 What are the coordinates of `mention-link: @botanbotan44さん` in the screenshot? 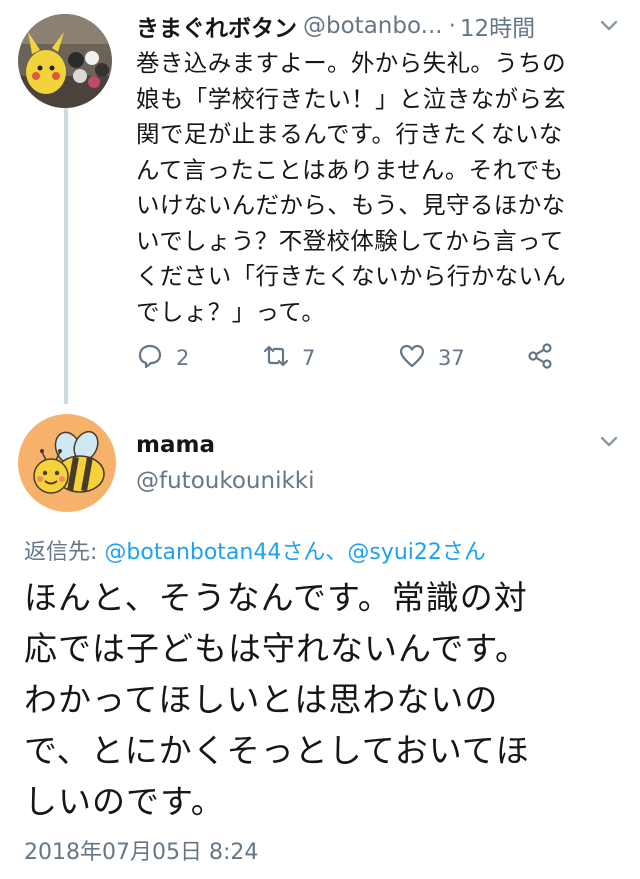 It's located at (214, 552).